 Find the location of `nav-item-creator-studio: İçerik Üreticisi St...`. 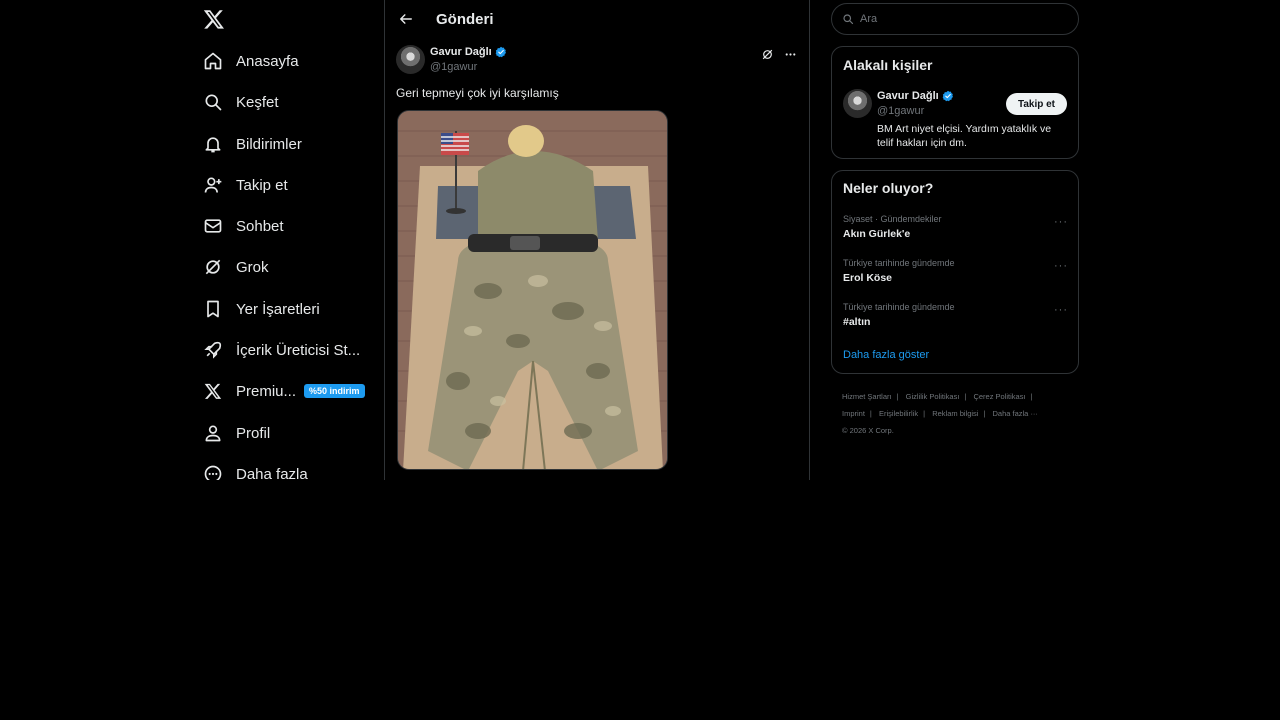

nav-item-creator-studio: İçerik Üreticisi St... is located at coordinates (285, 350).